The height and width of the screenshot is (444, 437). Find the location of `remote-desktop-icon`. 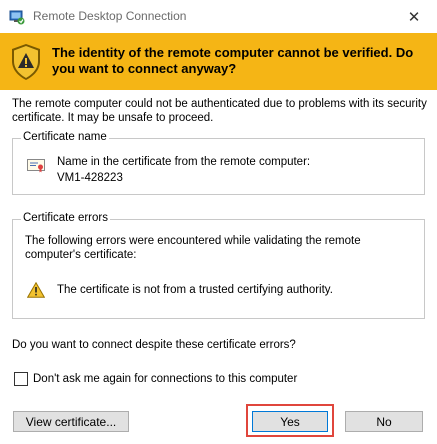

remote-desktop-icon is located at coordinates (17, 17).